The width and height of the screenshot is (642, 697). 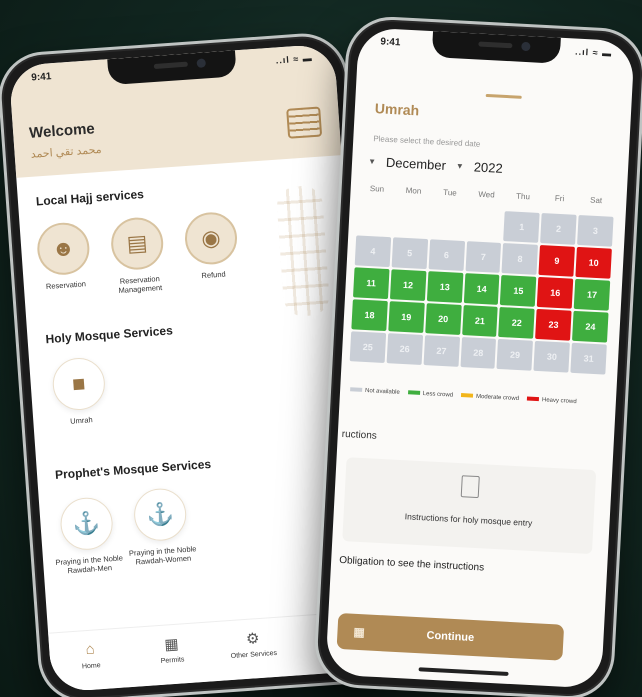 I want to click on kaaba-icon: ■, so click(x=79, y=384).